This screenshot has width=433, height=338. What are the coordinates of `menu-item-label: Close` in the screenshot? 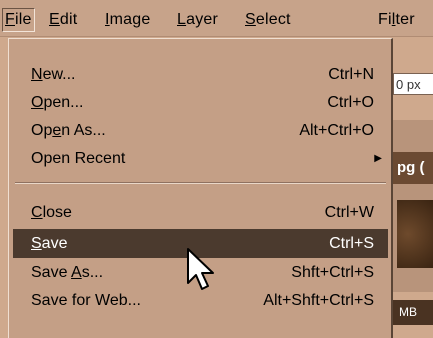 It's located at (51, 212).